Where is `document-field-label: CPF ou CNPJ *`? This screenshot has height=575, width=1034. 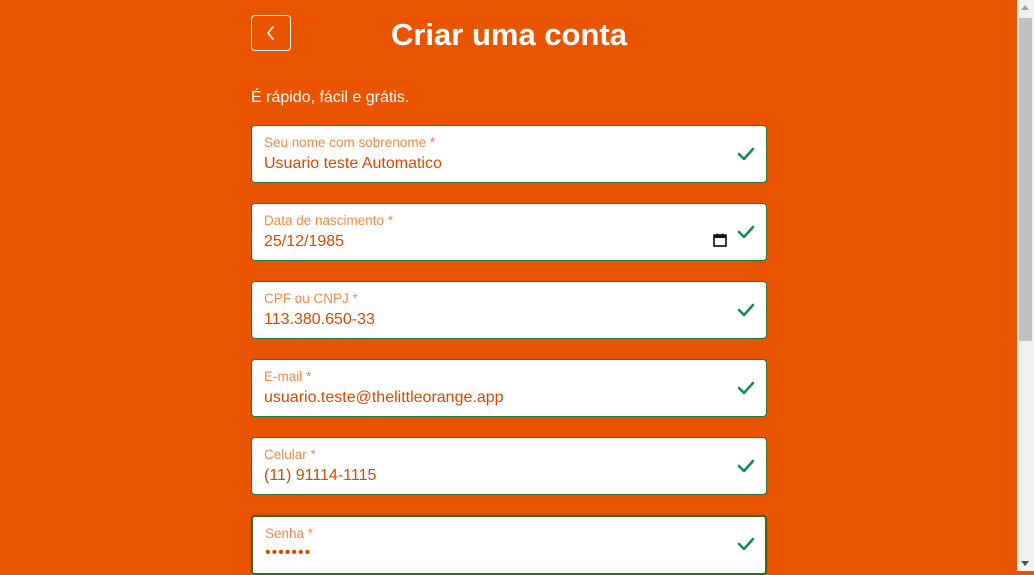 document-field-label: CPF ou CNPJ * is located at coordinates (311, 298).